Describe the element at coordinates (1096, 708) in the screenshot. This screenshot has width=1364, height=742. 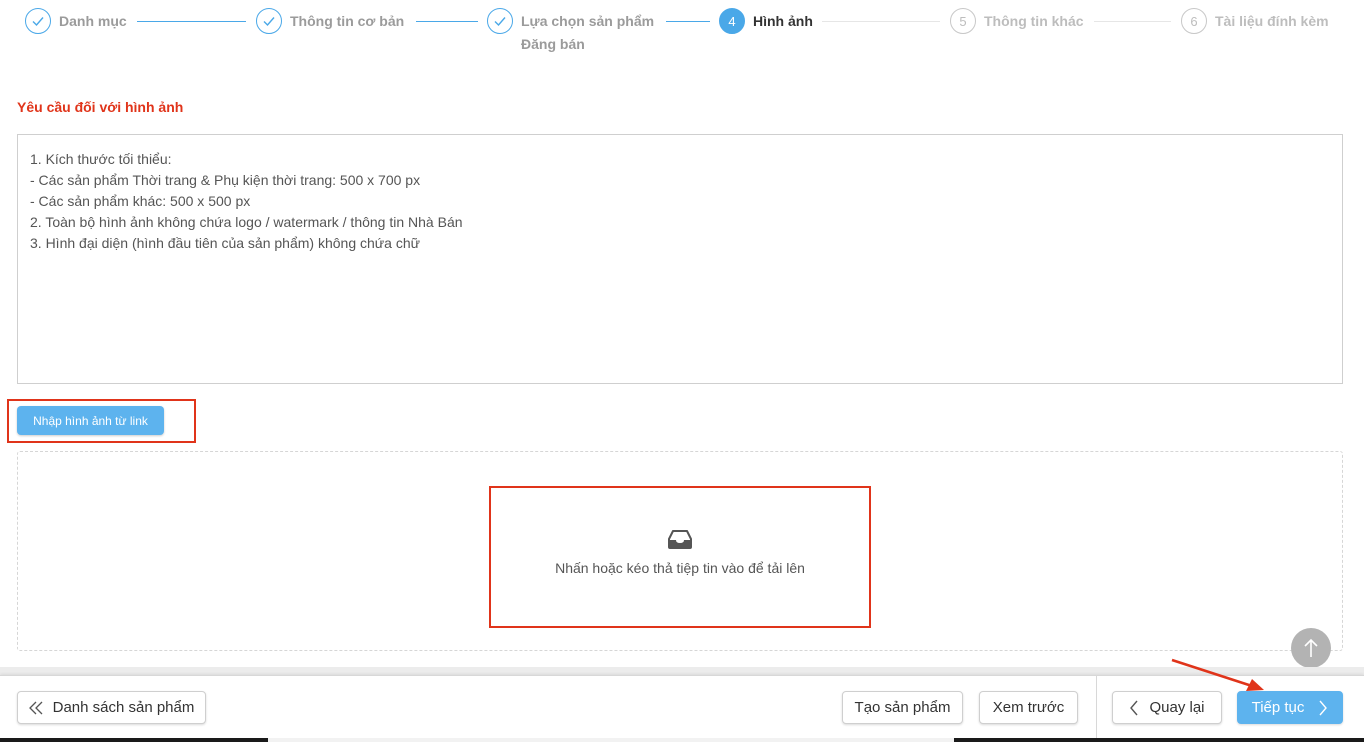
I see `footer-divider` at that location.